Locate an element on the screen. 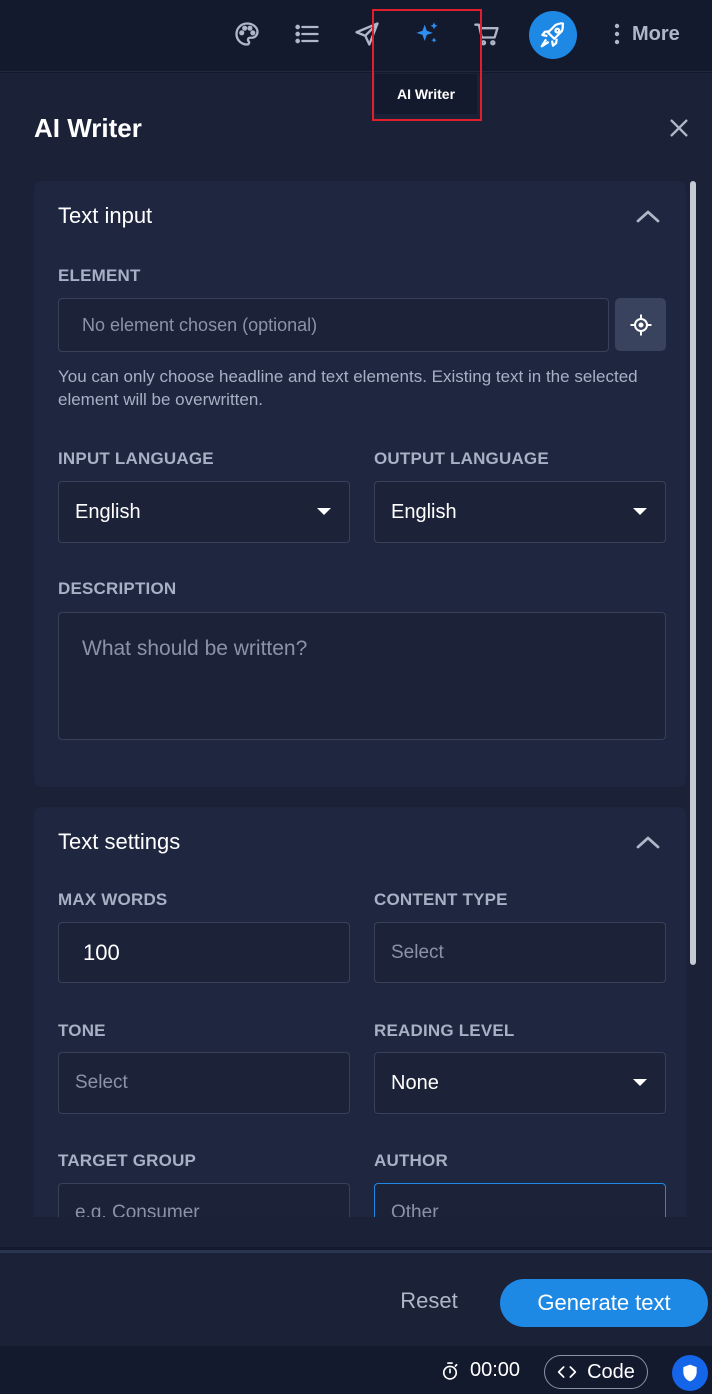  list-icon is located at coordinates (307, 34).